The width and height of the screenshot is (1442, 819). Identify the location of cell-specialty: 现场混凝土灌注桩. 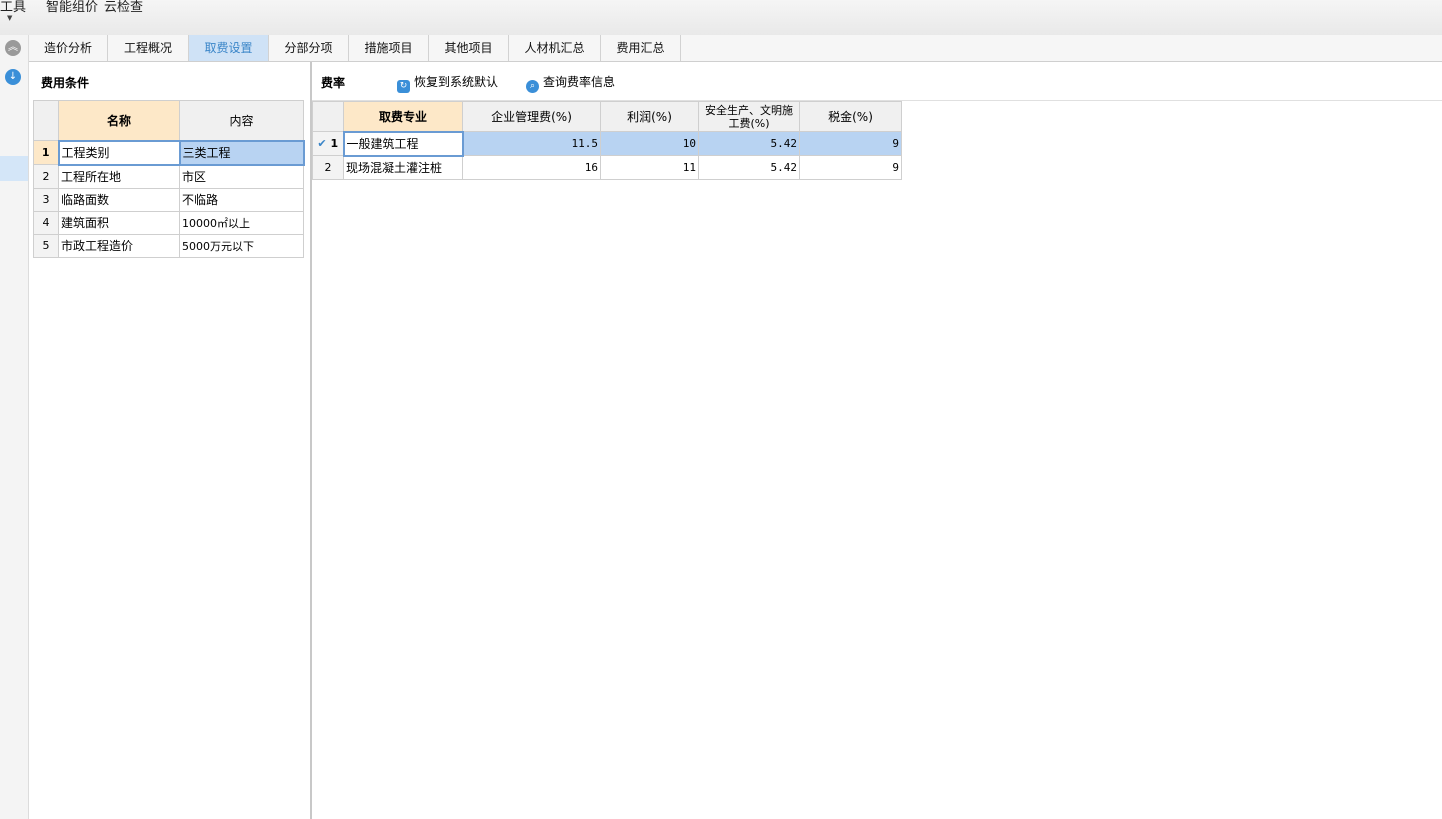
(403, 167).